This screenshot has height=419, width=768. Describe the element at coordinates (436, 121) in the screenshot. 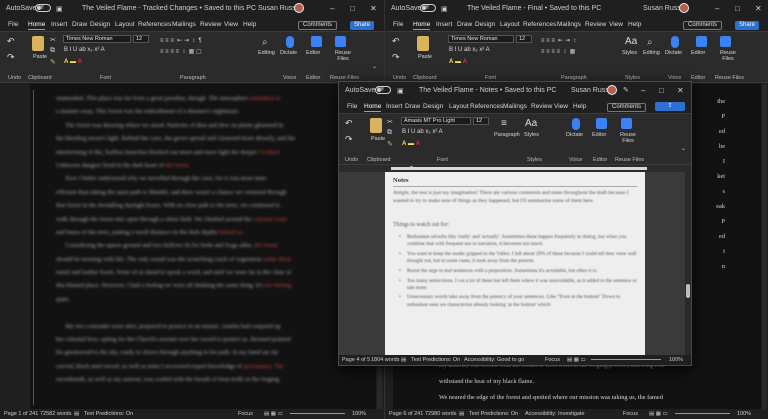

I see `font-name-box: Amasis MT Pro Light` at that location.